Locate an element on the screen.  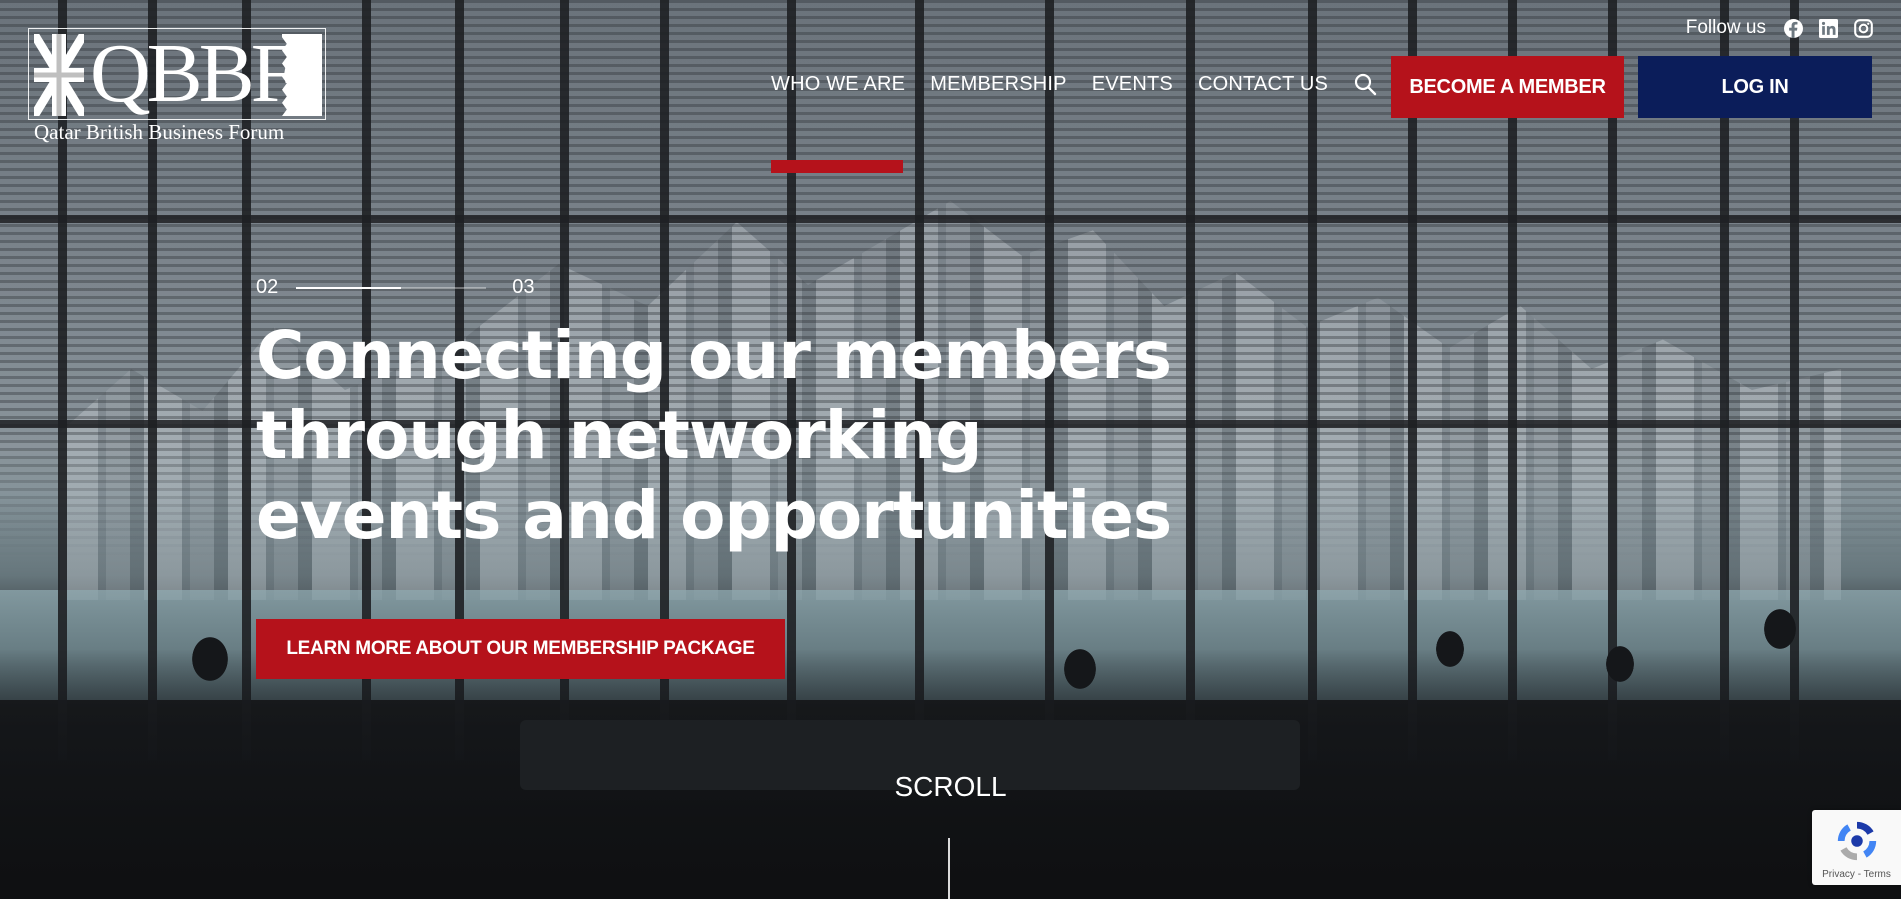
nav-item-events: EVENTS is located at coordinates (1132, 84).